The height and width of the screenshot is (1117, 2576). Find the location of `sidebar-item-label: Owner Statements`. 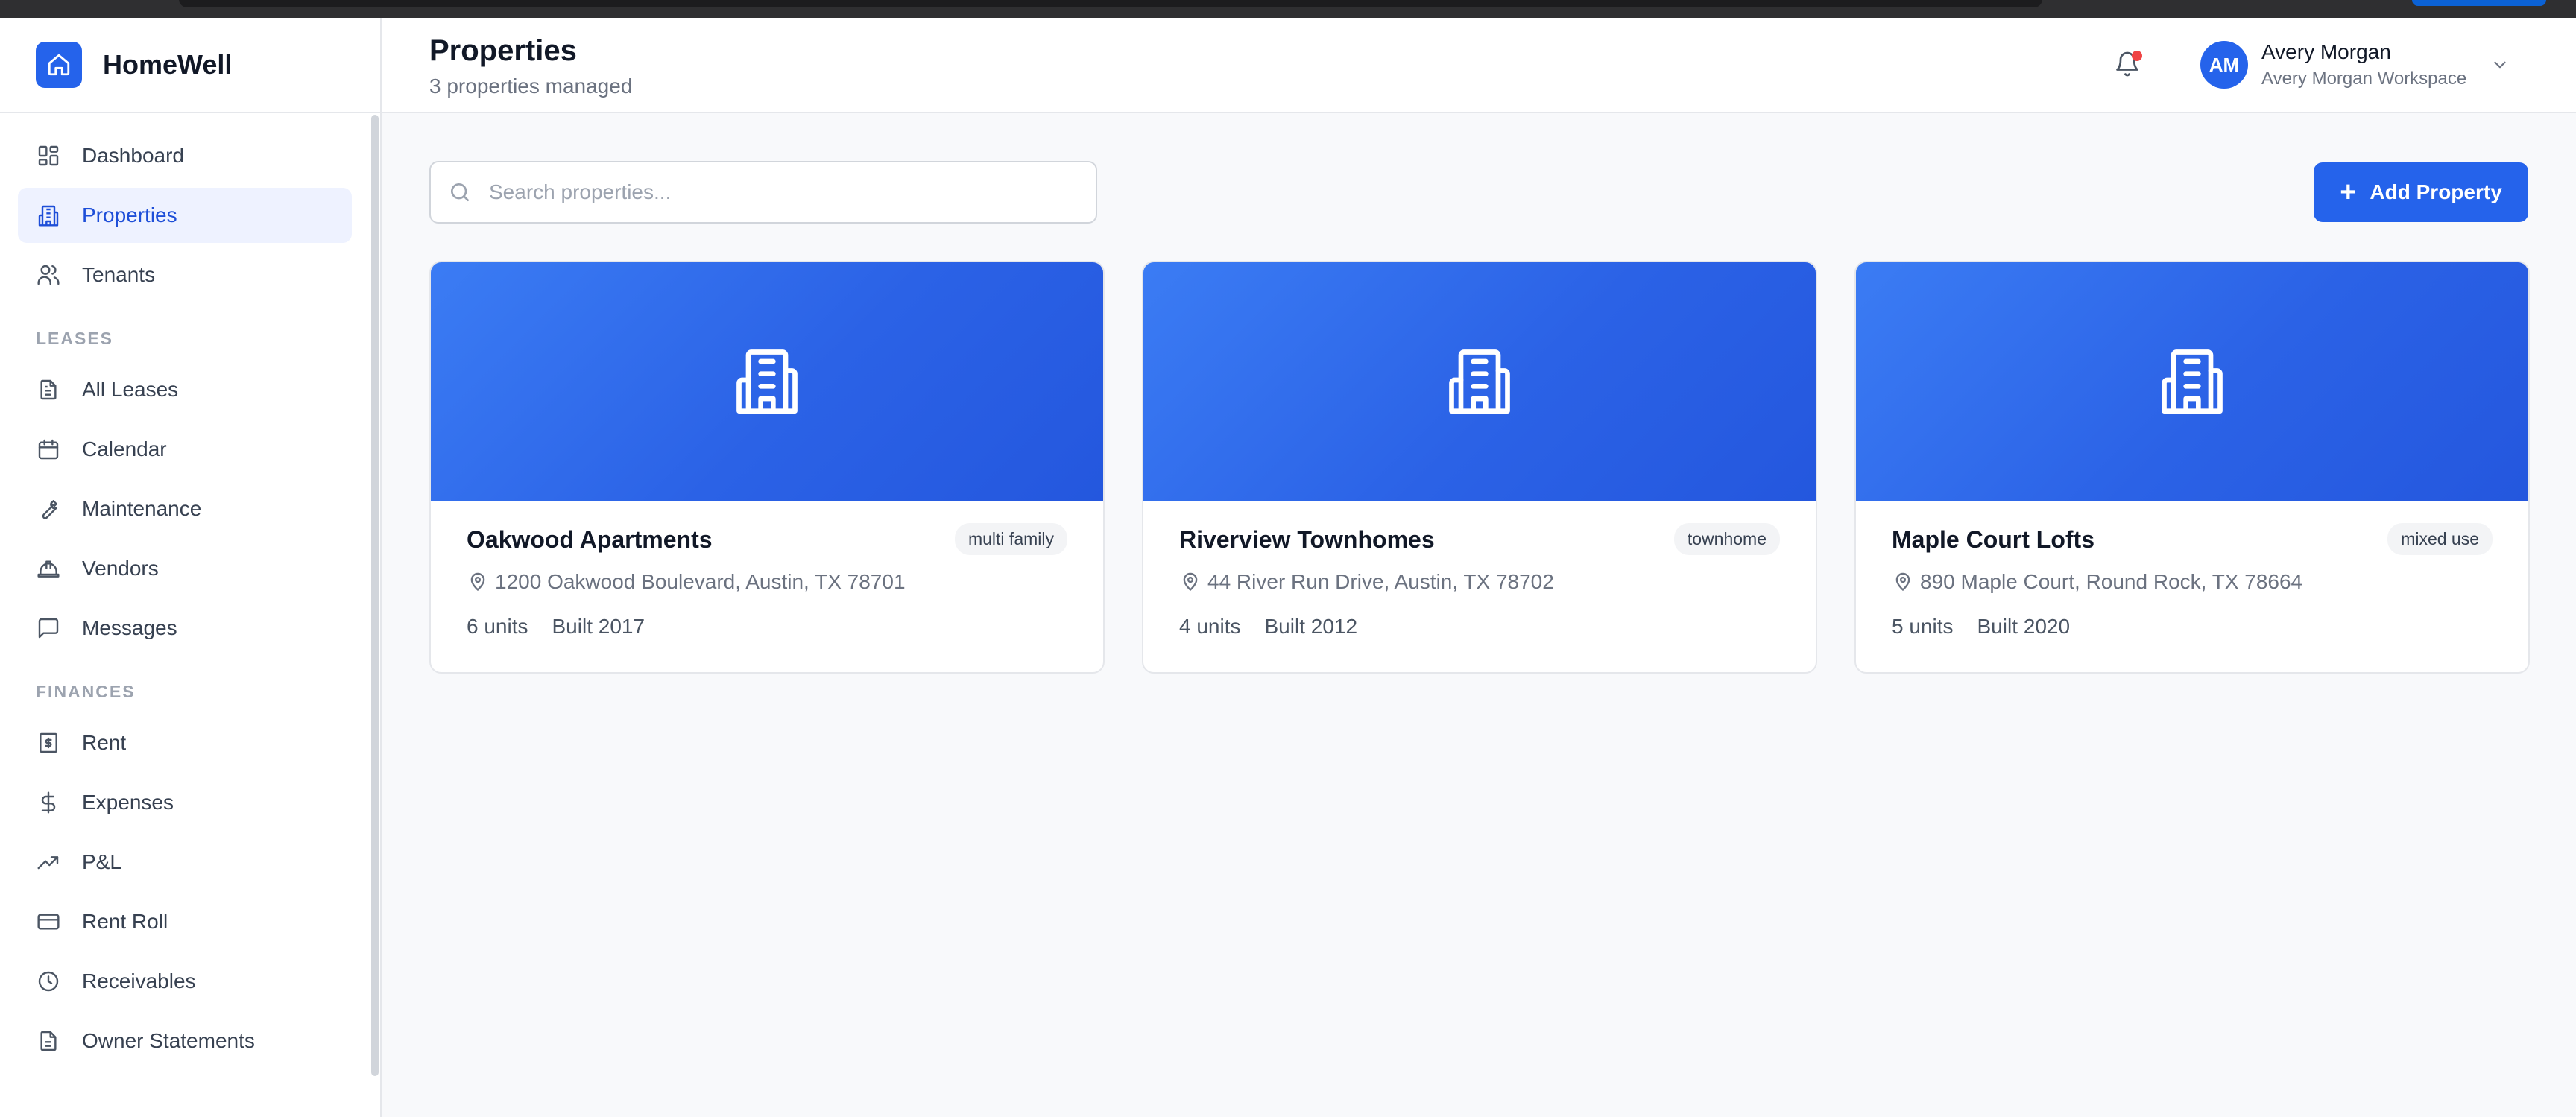

sidebar-item-label: Owner Statements is located at coordinates (168, 1040).